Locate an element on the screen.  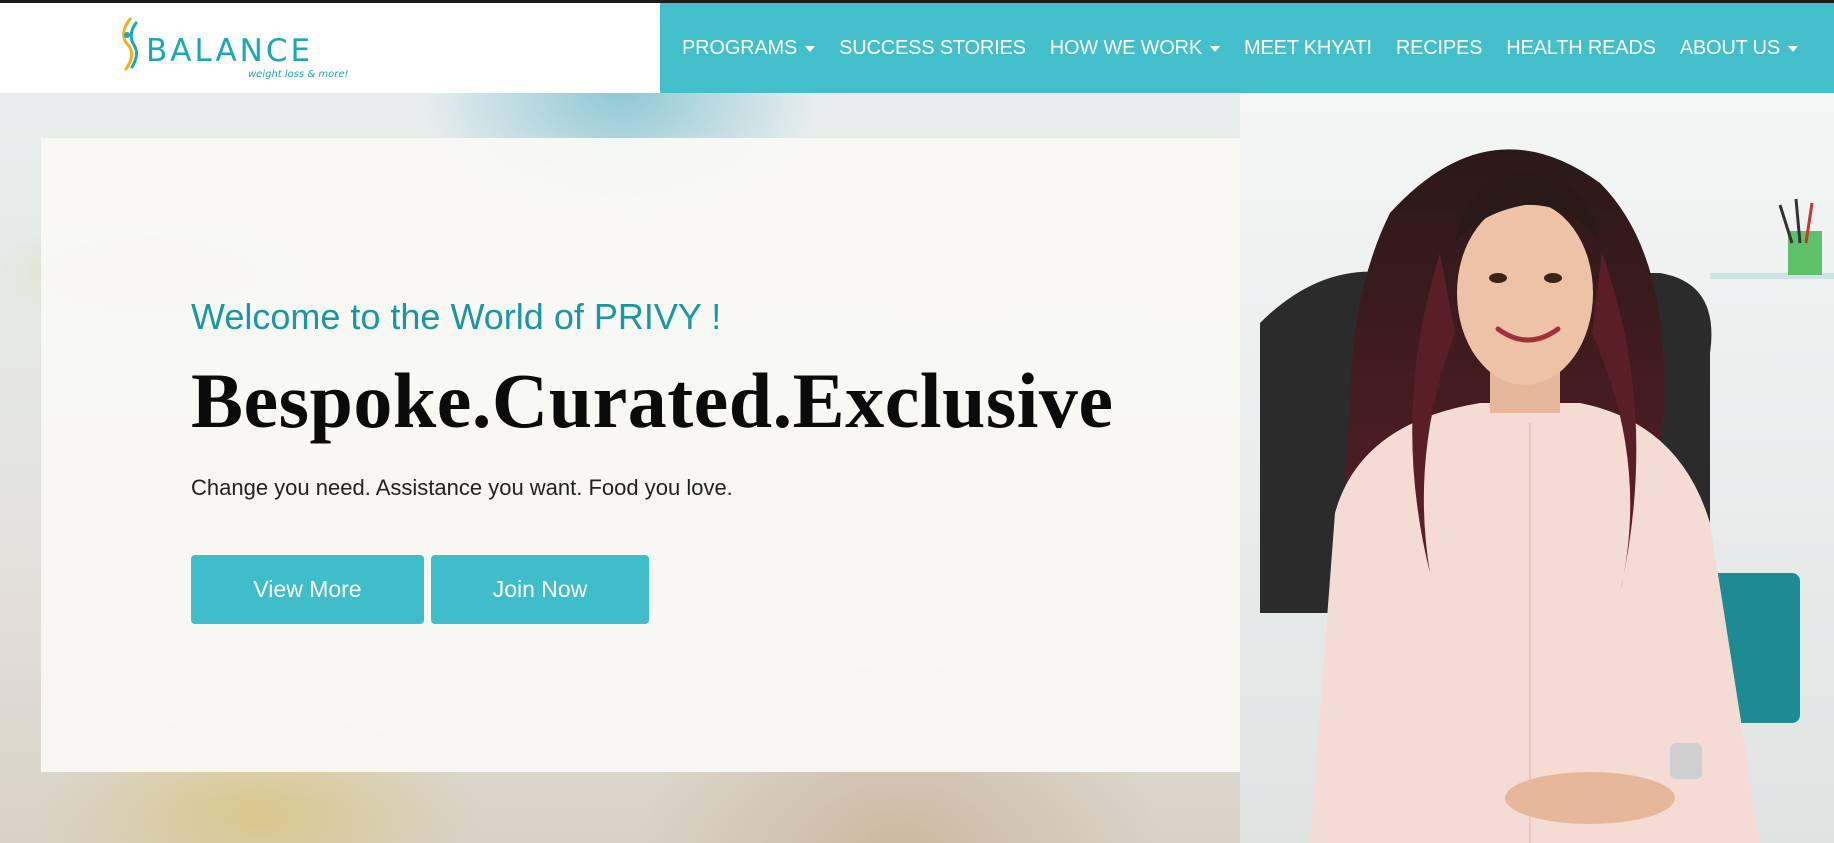
nav-item-how-we-work: HOW WE WORK is located at coordinates (1135, 48).